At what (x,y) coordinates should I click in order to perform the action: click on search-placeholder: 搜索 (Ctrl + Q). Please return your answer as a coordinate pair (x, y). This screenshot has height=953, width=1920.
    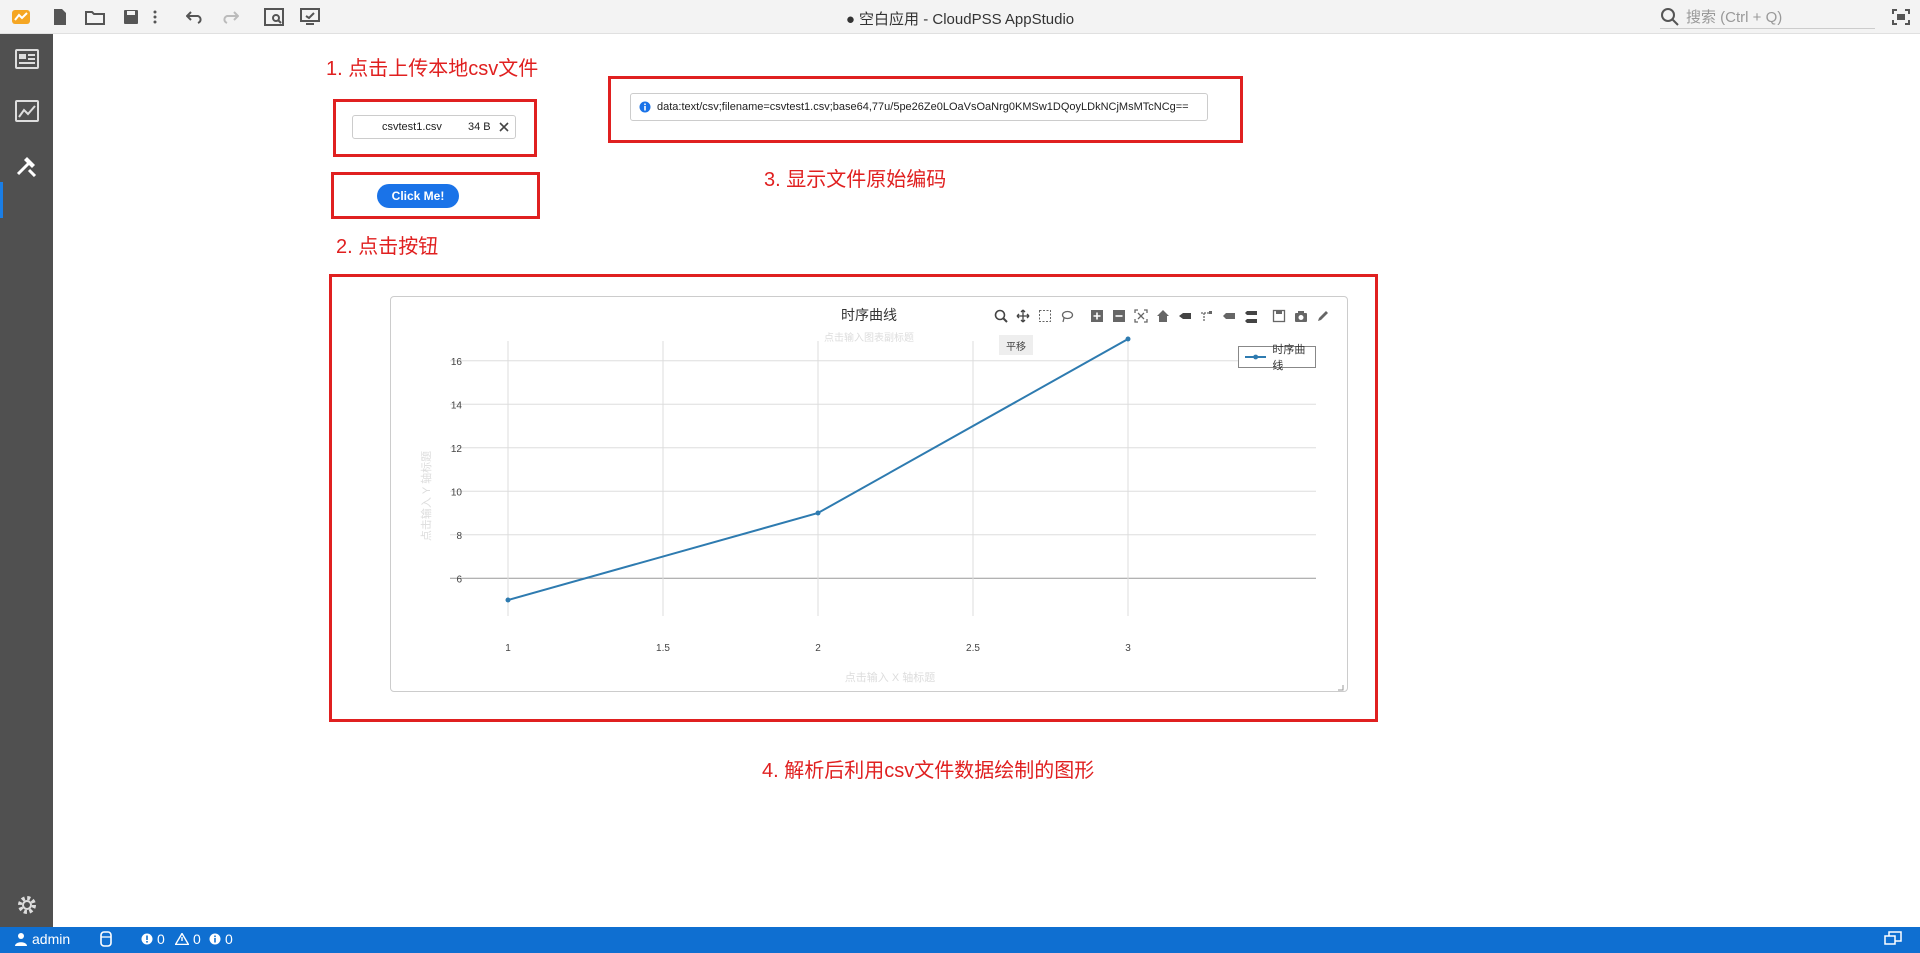
    Looking at the image, I should click on (1734, 17).